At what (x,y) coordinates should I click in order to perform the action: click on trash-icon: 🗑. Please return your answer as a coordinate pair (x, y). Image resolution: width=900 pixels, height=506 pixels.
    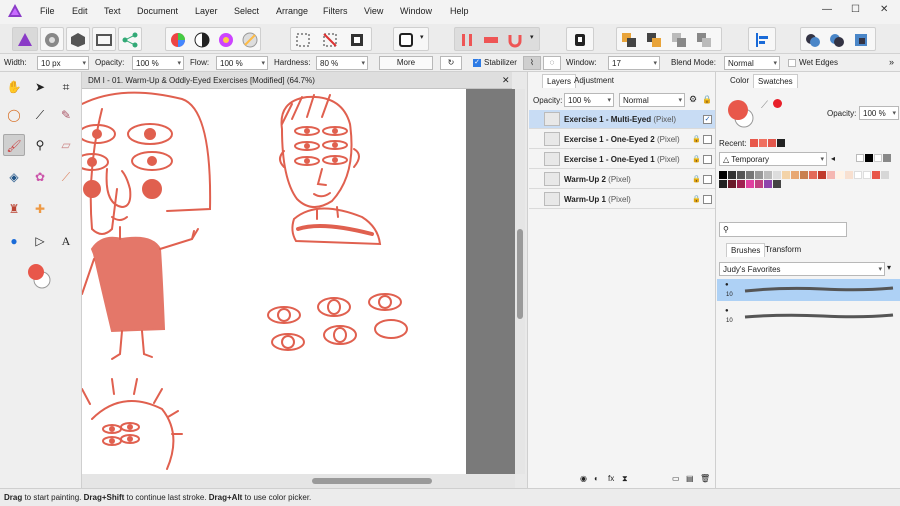
    Looking at the image, I should click on (705, 478).